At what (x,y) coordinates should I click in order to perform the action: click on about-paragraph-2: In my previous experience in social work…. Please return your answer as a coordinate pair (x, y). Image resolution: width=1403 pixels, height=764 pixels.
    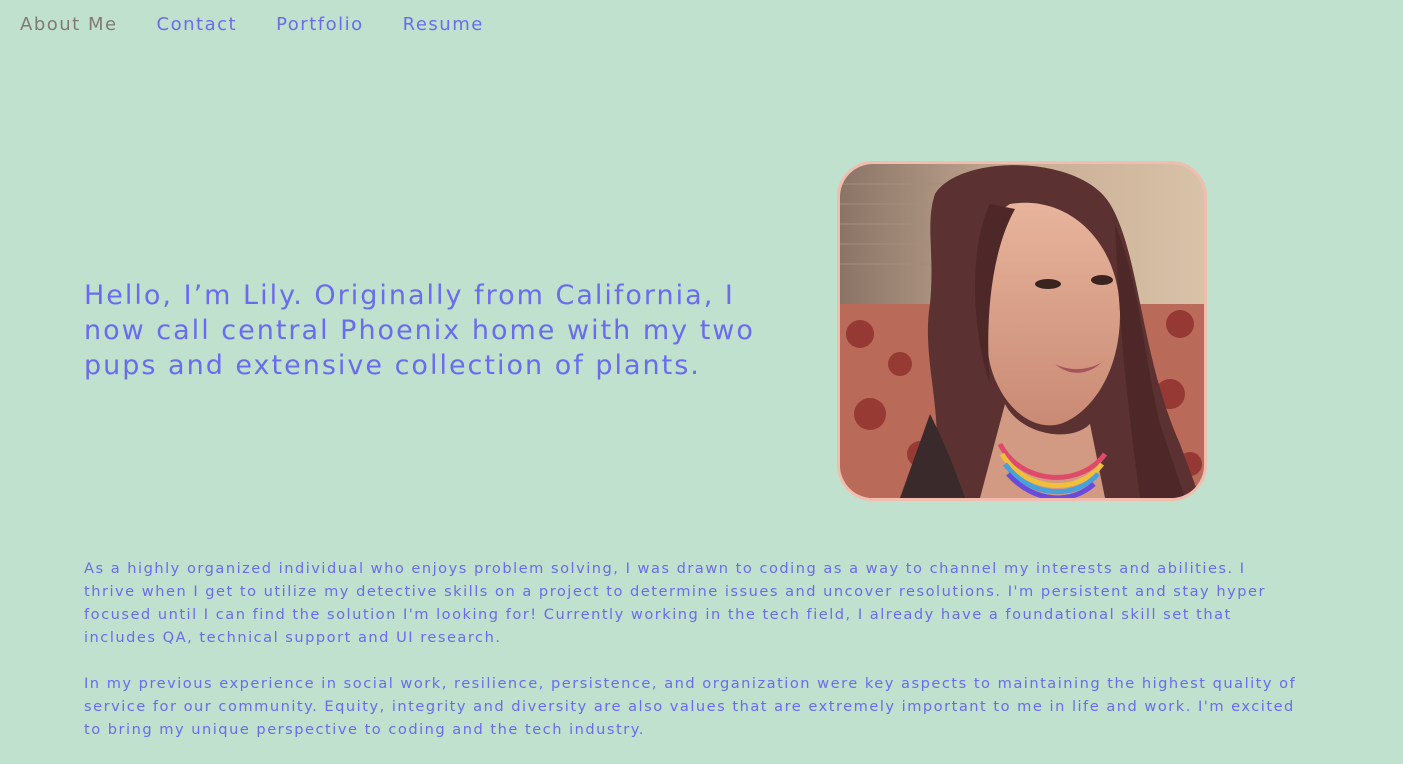
    Looking at the image, I should click on (690, 706).